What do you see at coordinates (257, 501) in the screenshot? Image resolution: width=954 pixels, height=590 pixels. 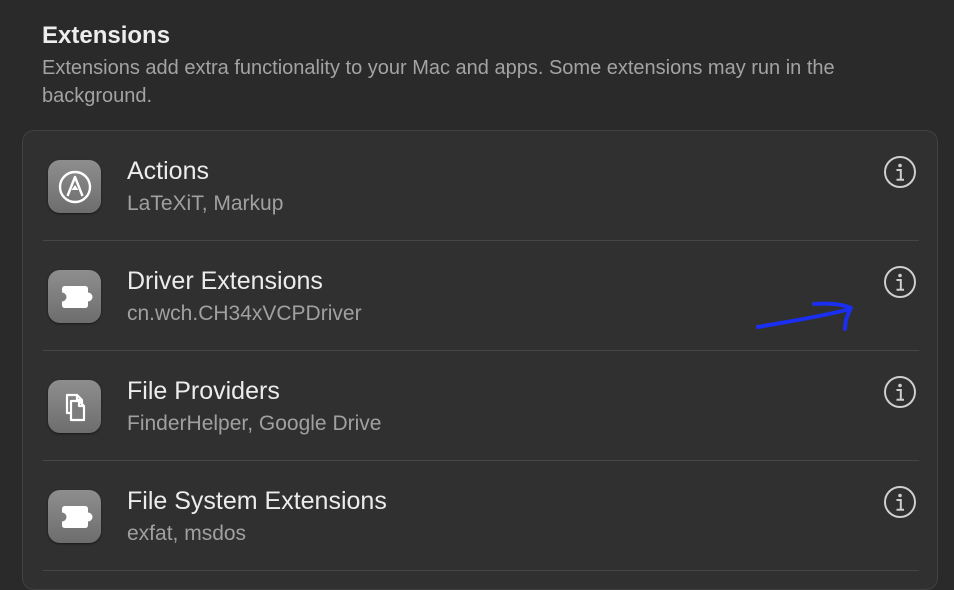 I see `extension-title: File System Extensions` at bounding box center [257, 501].